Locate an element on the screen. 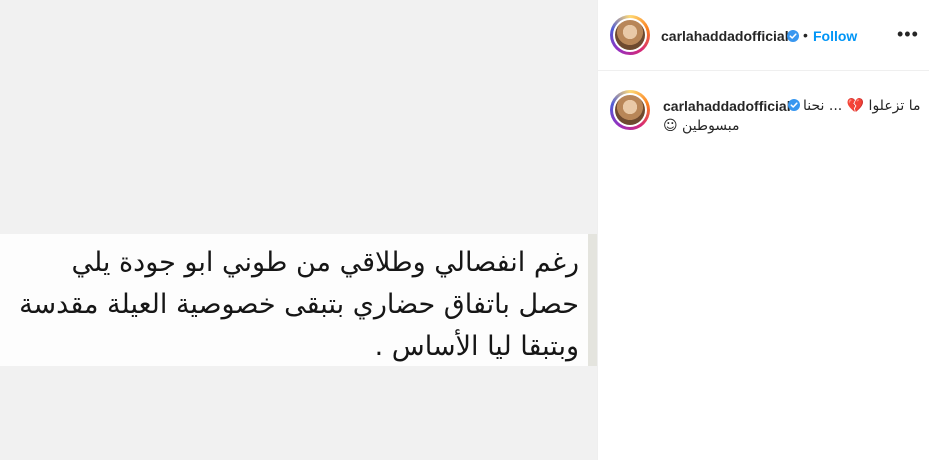 The image size is (929, 460). caption-text-line-2: مبسوطين ☺ is located at coordinates (701, 126).